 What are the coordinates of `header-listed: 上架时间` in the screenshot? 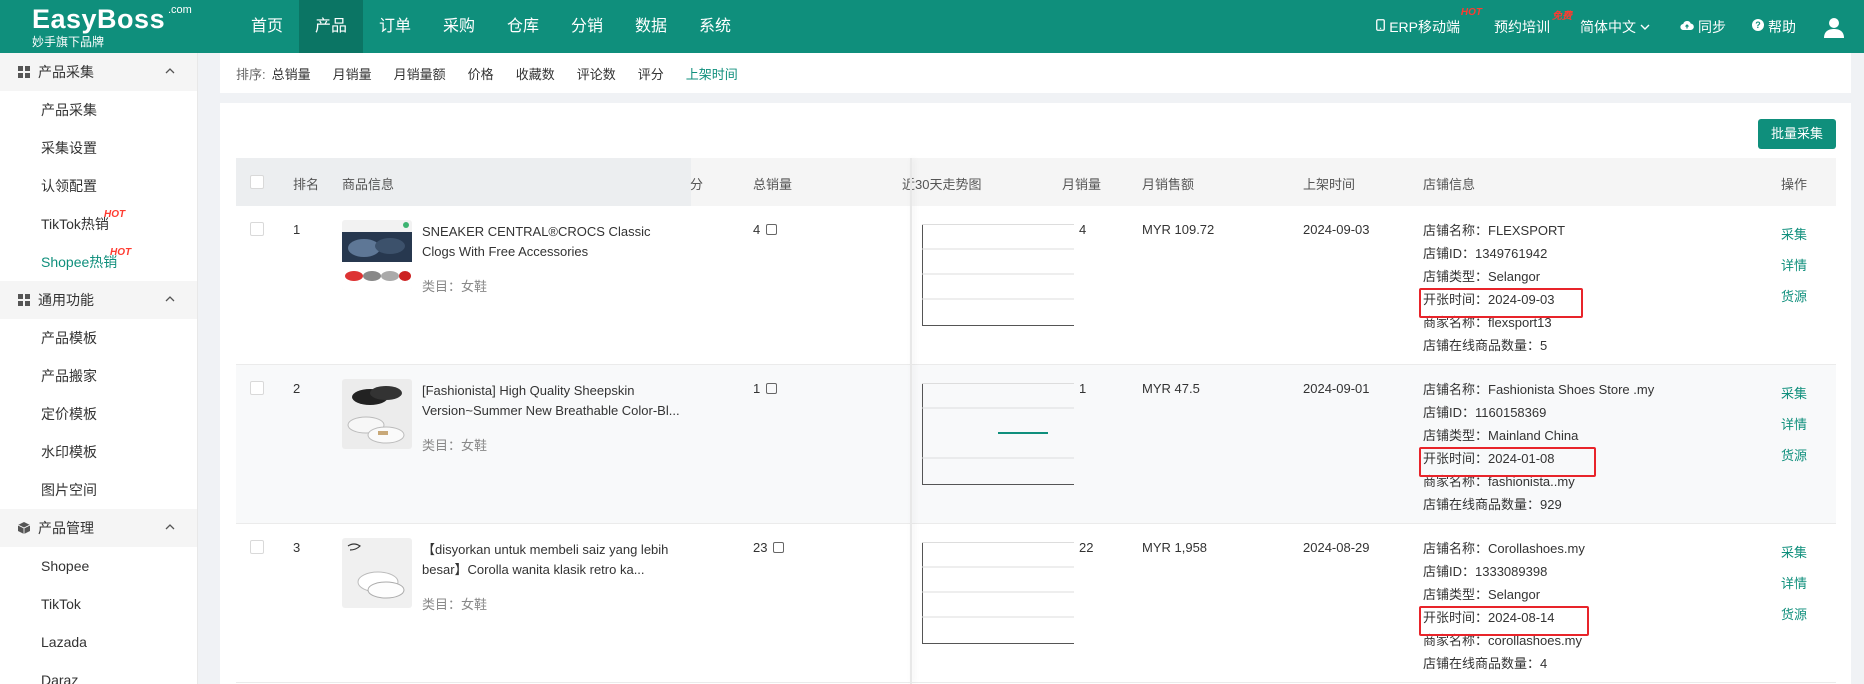 It's located at (1329, 183).